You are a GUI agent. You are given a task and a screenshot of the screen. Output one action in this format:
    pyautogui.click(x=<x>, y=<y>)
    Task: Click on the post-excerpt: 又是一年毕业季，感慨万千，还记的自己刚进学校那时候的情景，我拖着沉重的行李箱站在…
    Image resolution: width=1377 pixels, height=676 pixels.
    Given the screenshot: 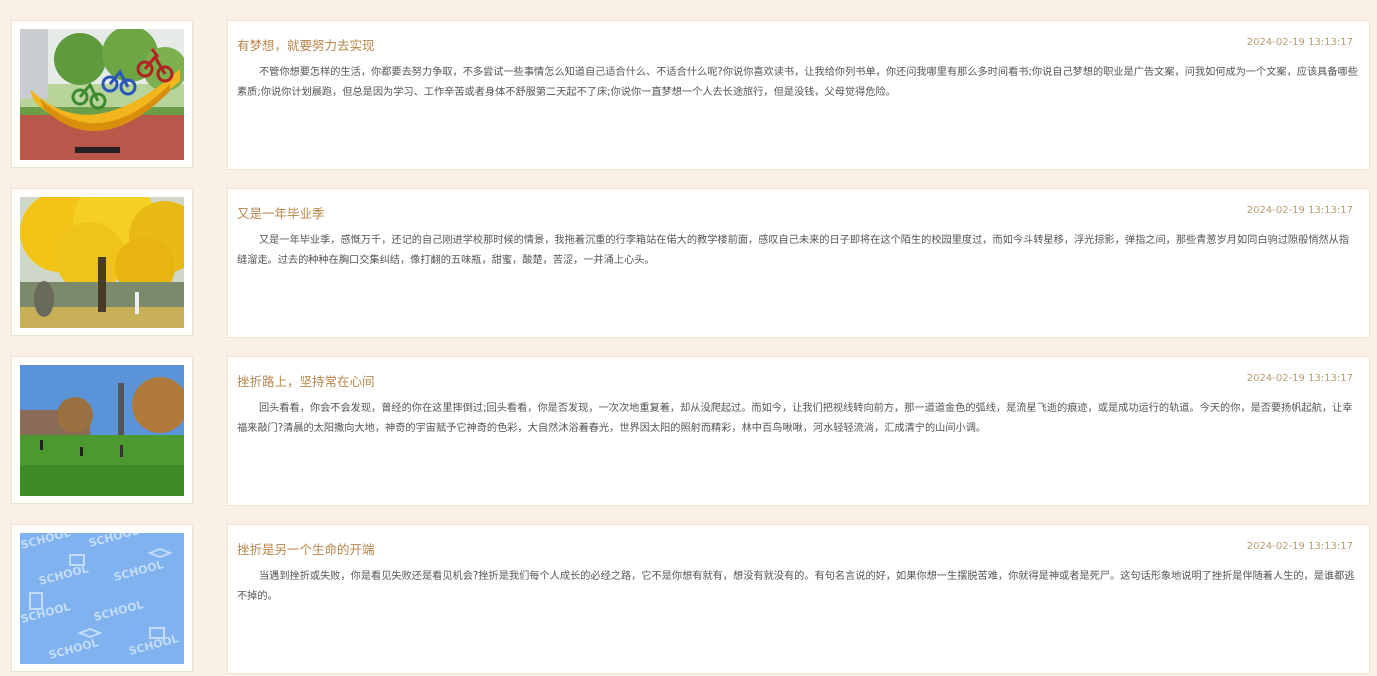 What is the action you would take?
    pyautogui.click(x=793, y=250)
    